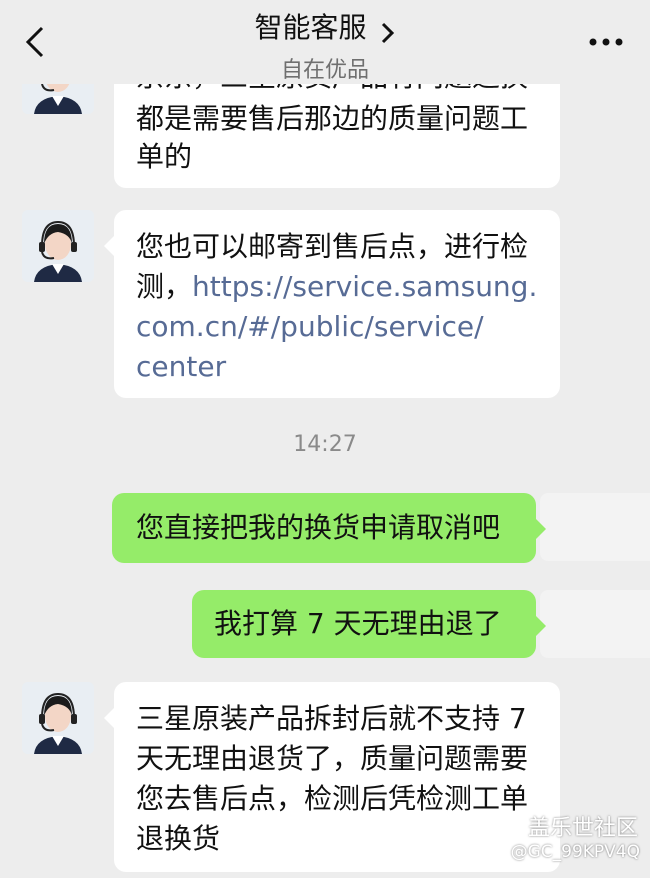  I want to click on watermark-logo: 盖乐世社区, so click(582, 828).